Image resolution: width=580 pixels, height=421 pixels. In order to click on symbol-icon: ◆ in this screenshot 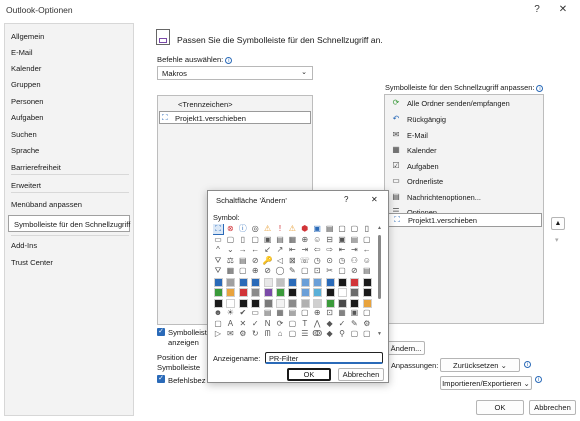, I will do `click(330, 334)`.